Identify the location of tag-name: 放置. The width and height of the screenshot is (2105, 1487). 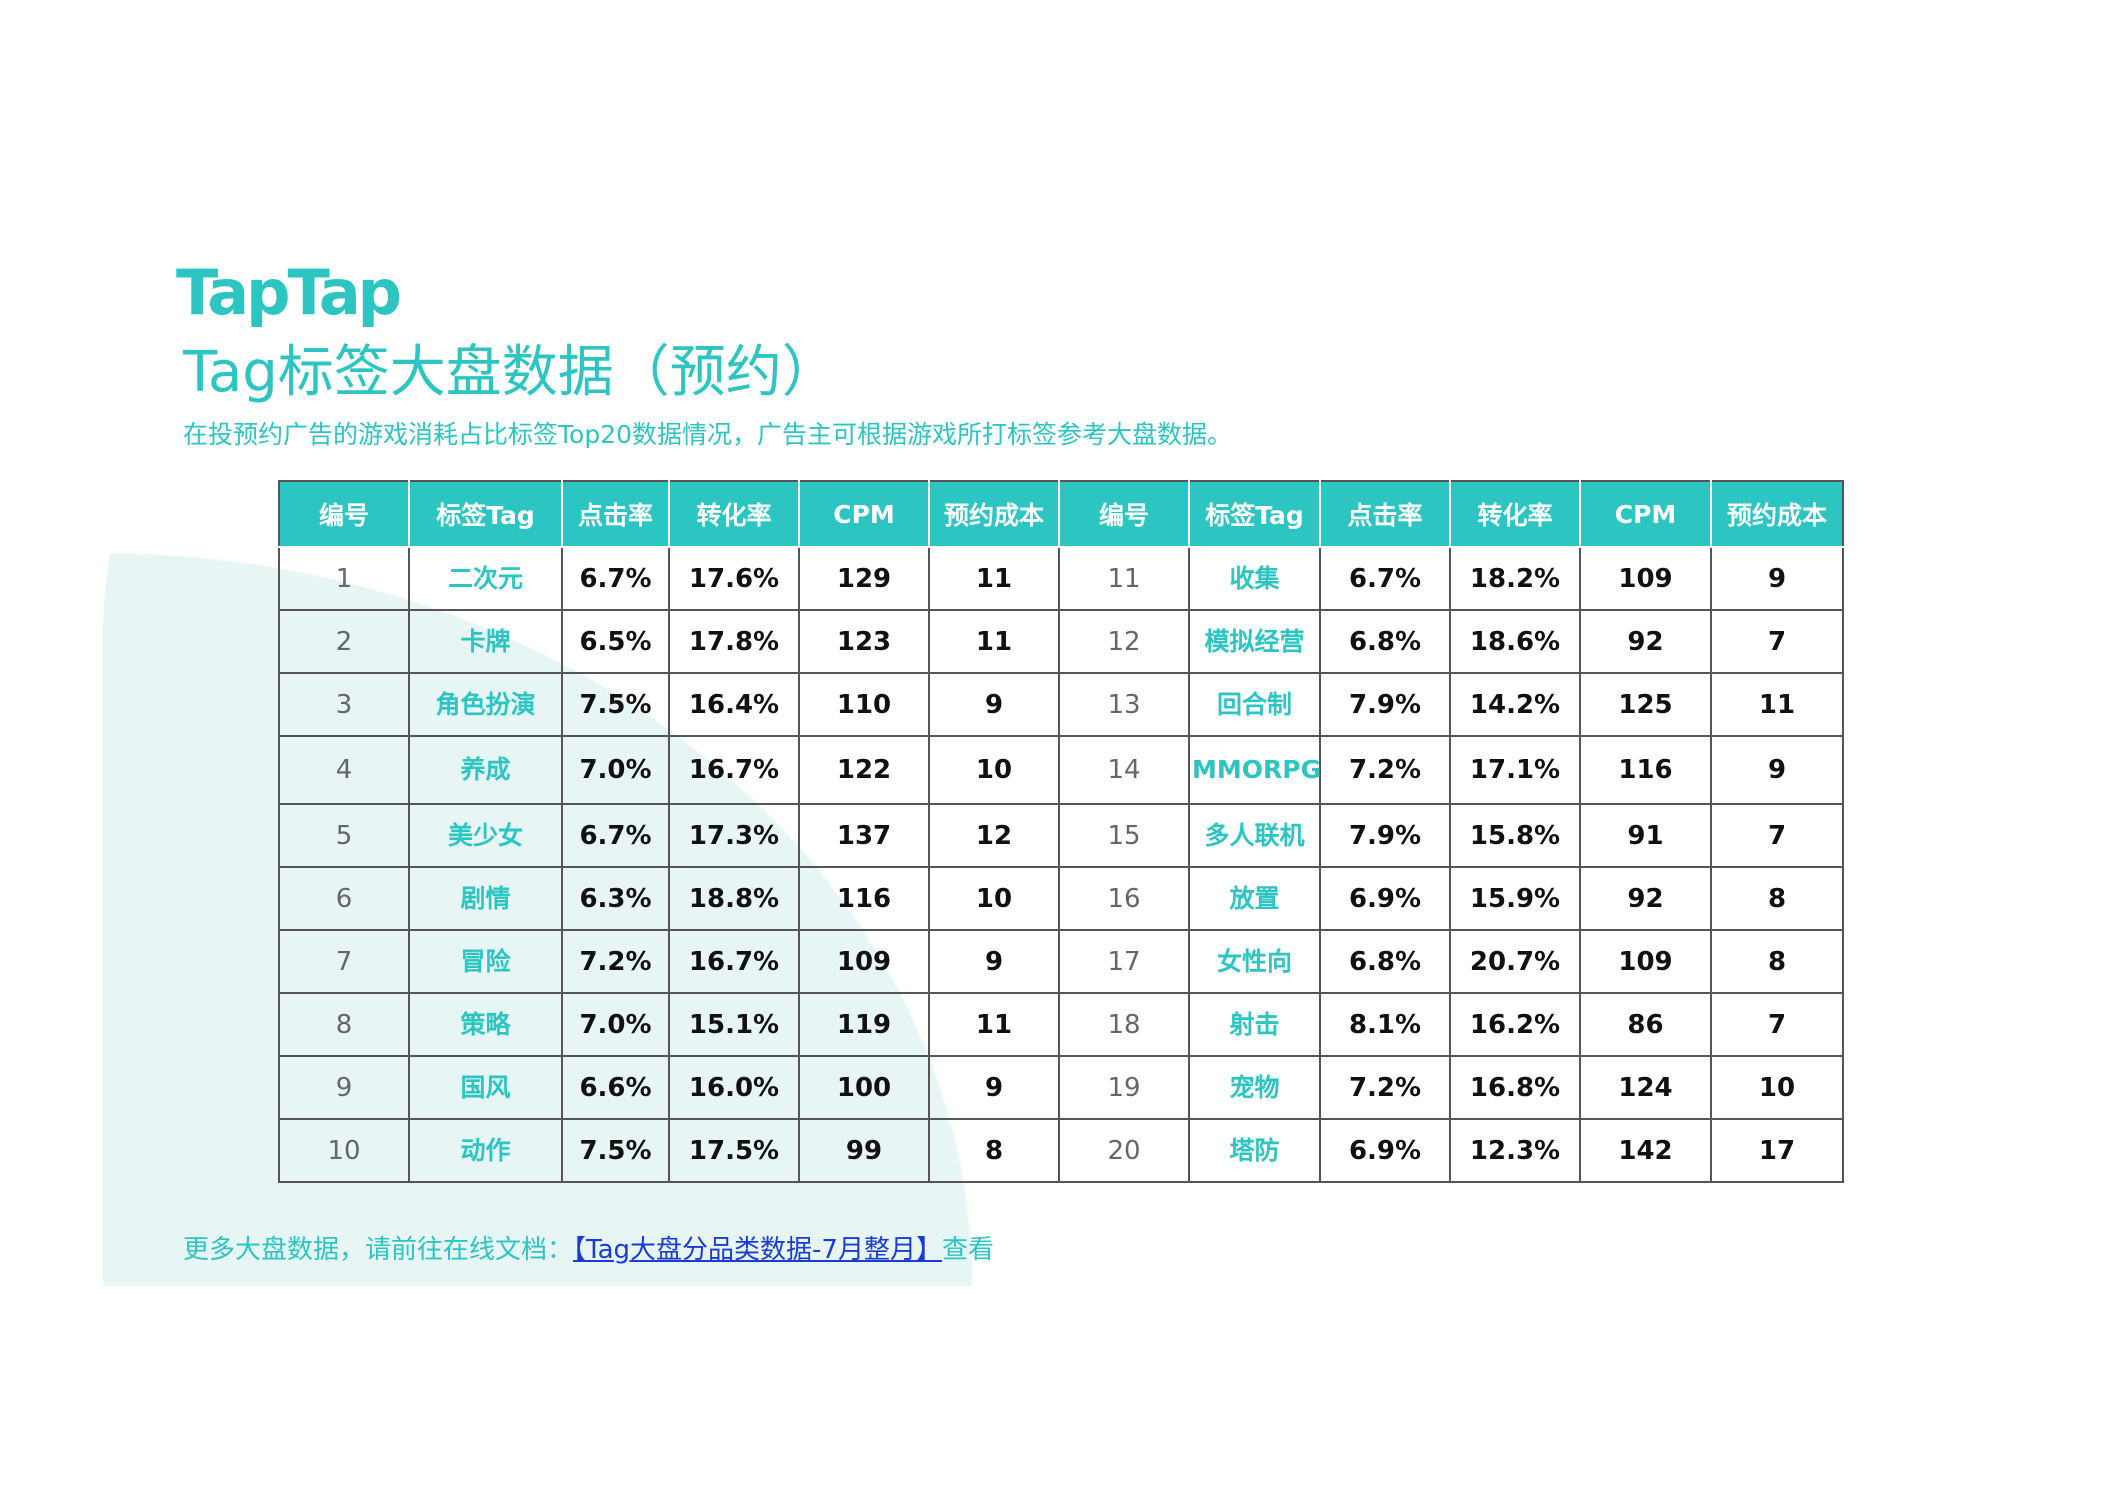
(1254, 898).